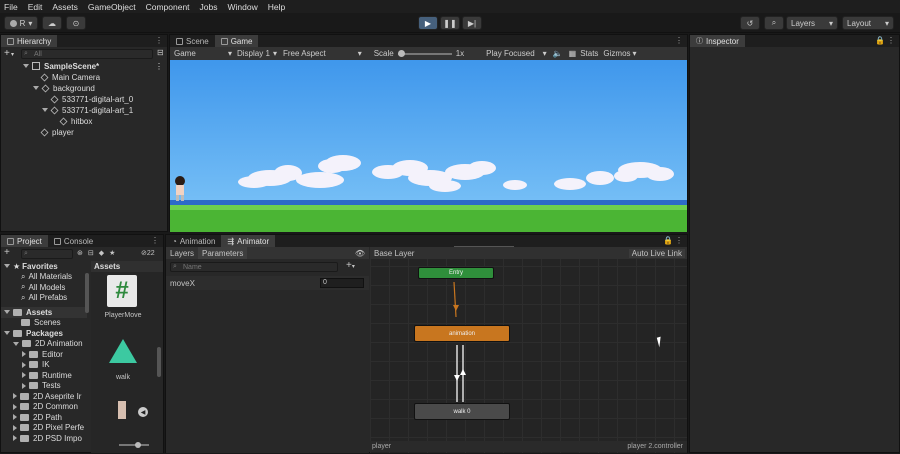 The image size is (900, 454). What do you see at coordinates (76, 23) in the screenshot?
I see `collab-button: ⊙` at bounding box center [76, 23].